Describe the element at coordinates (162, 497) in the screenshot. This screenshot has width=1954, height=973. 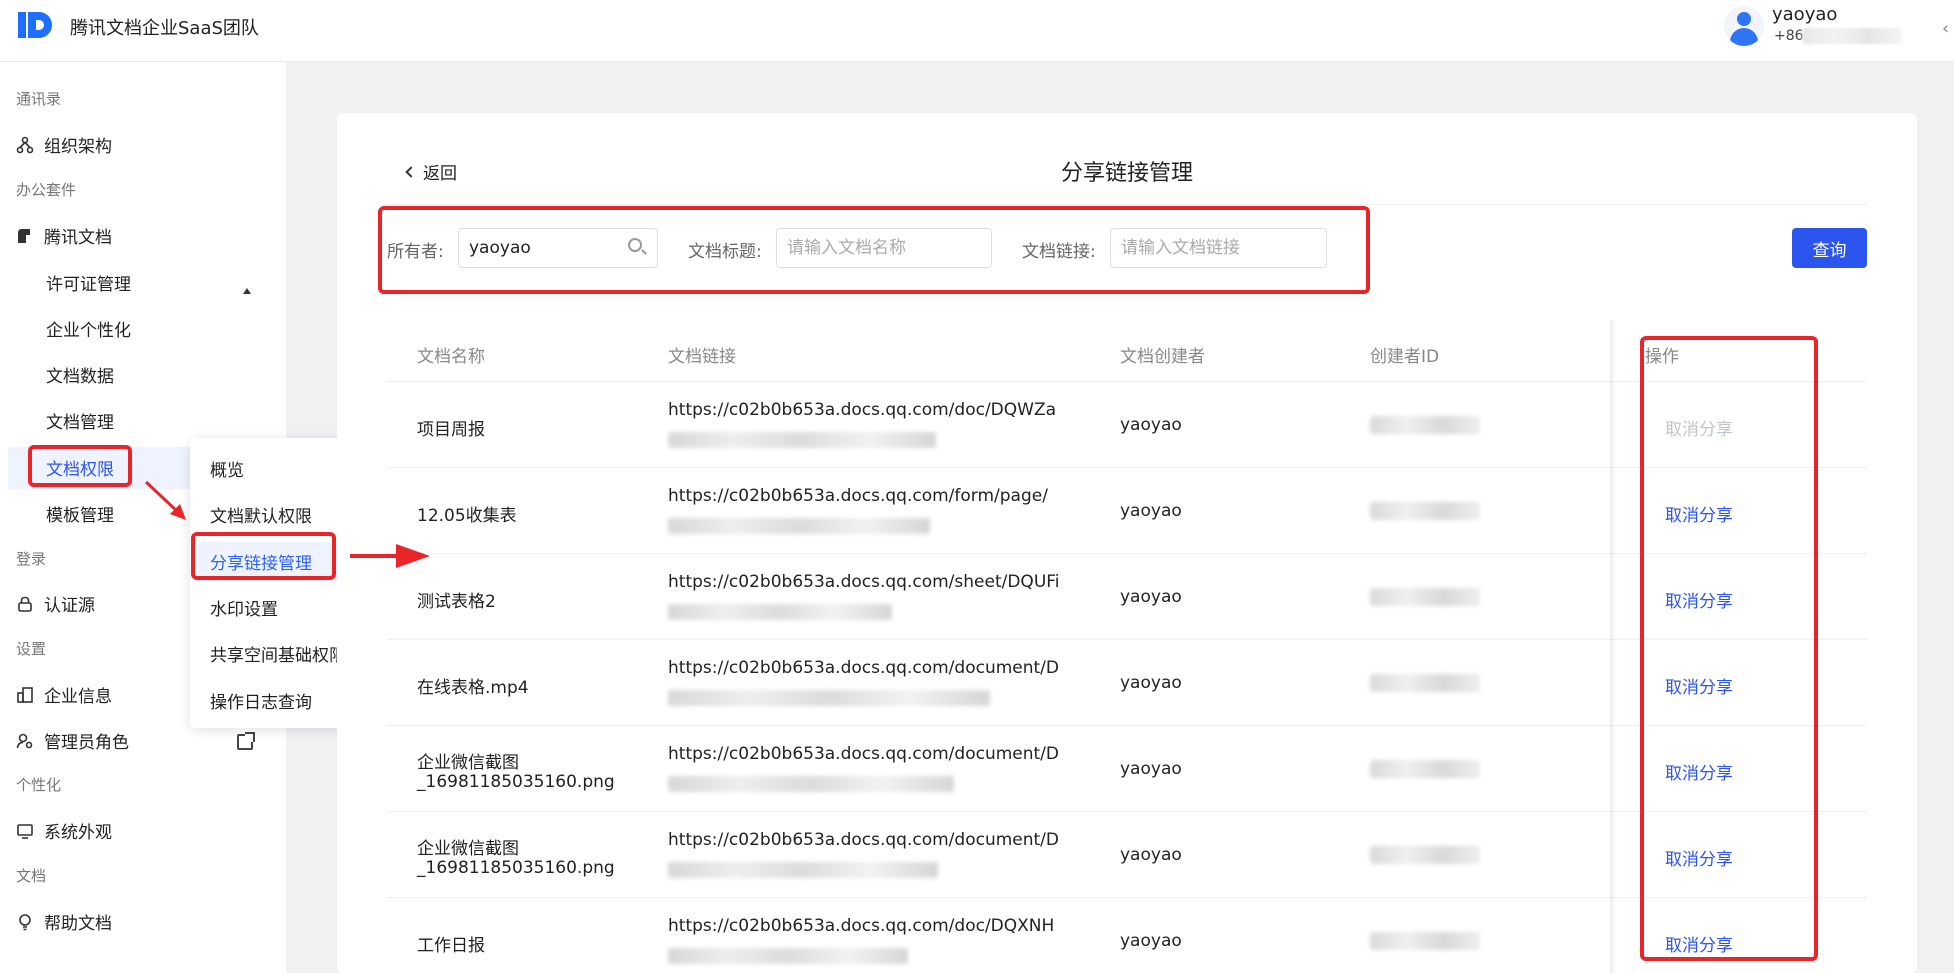
I see `annotation-arrow-line` at that location.